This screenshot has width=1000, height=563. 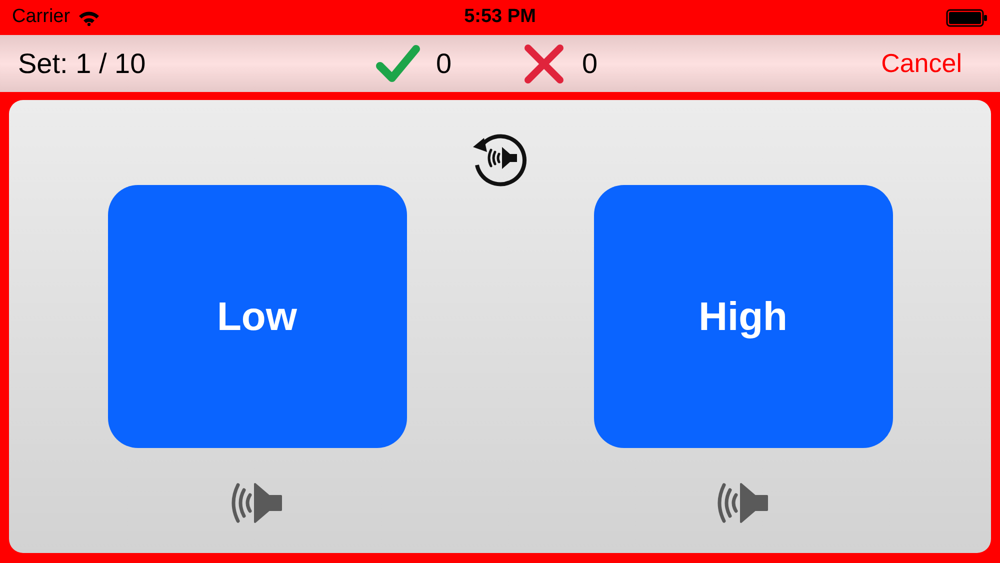 I want to click on carrier-label: Carrier, so click(x=41, y=17).